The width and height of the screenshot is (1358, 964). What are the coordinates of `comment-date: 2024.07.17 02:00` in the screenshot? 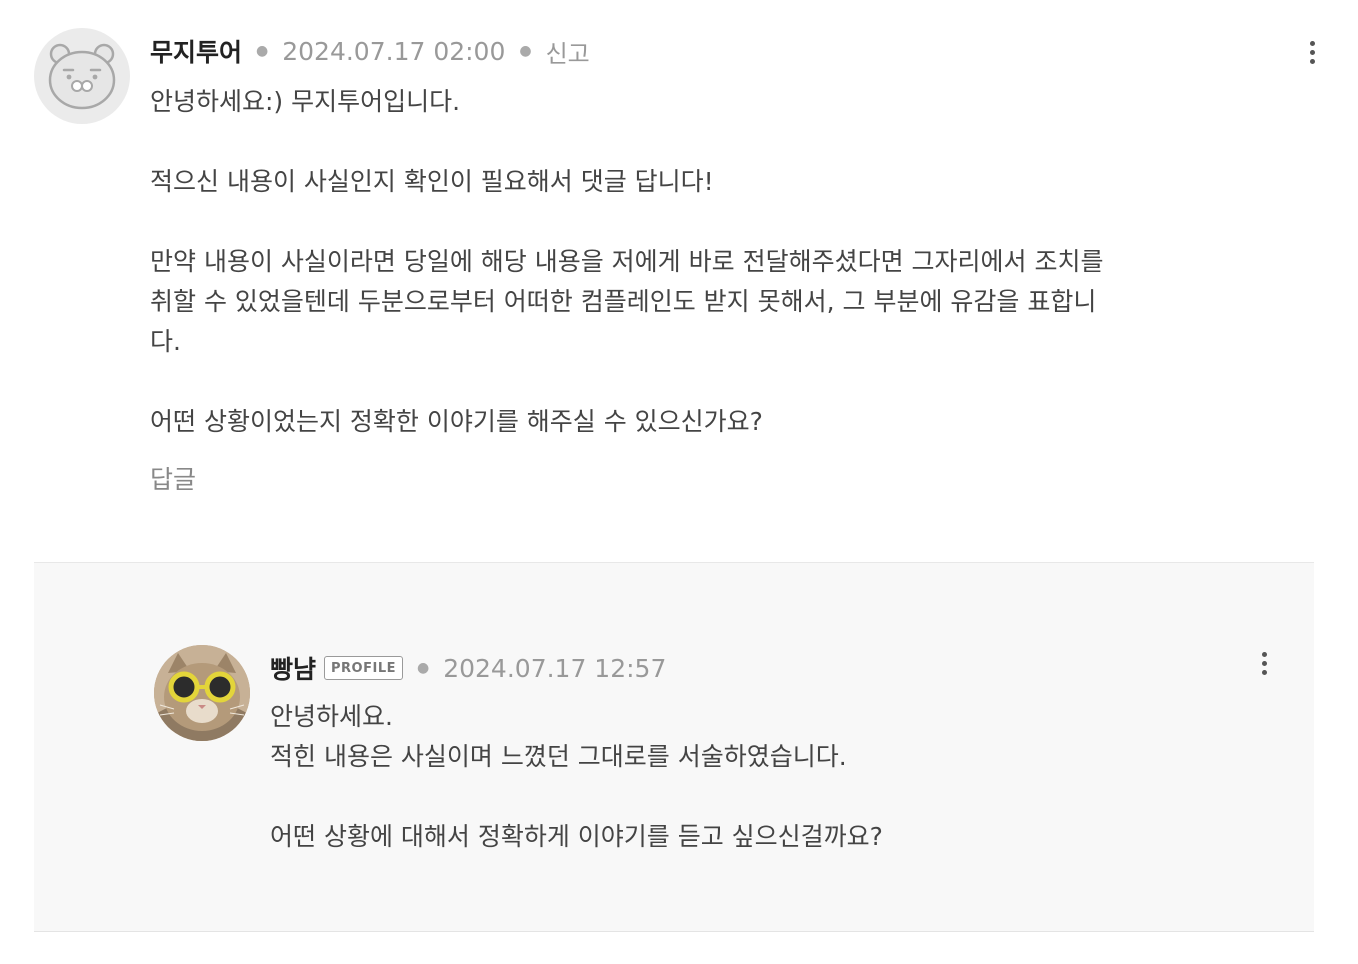 It's located at (394, 51).